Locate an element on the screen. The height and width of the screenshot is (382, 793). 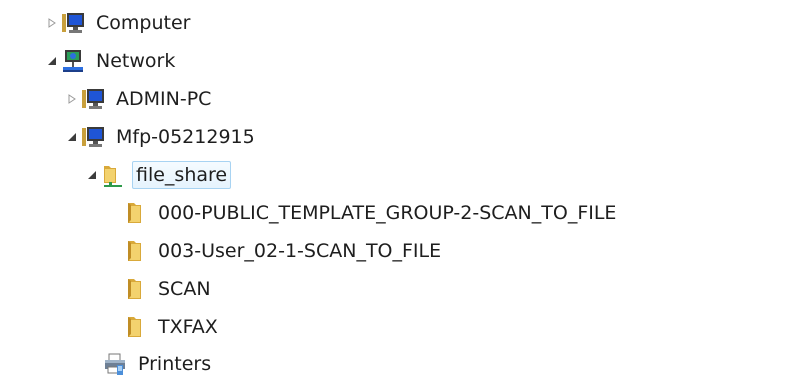
tree-item-network: Network is located at coordinates (112, 61).